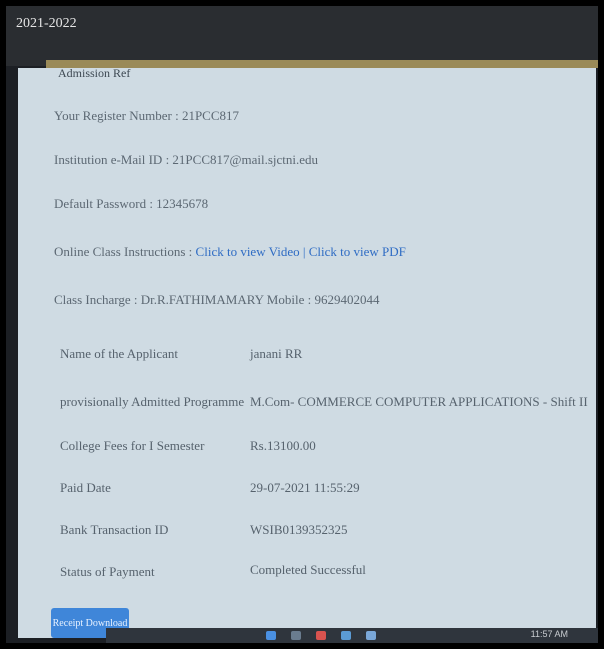  I want to click on payment-status-value: Completed Successful, so click(308, 569).